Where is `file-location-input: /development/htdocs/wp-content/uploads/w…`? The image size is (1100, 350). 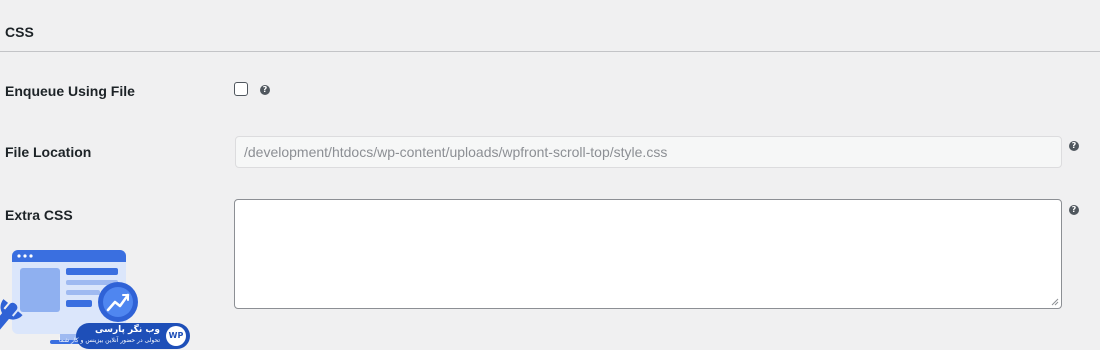 file-location-input: /development/htdocs/wp-content/uploads/w… is located at coordinates (648, 152).